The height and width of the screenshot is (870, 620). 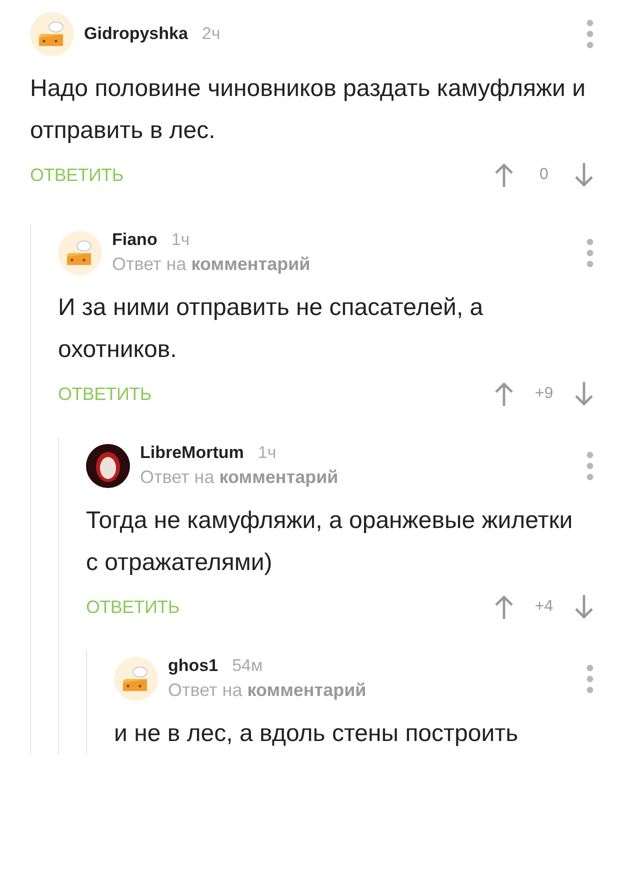 What do you see at coordinates (192, 453) in the screenshot?
I see `username: LibreMortum` at bounding box center [192, 453].